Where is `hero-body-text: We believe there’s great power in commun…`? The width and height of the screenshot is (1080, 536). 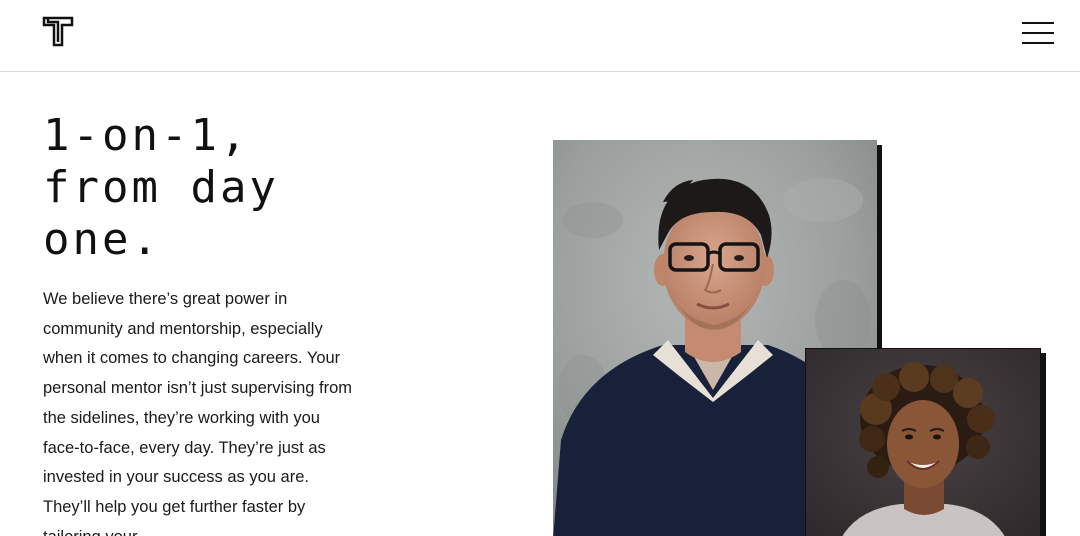 hero-body-text: We believe there’s great power in commun… is located at coordinates (198, 413).